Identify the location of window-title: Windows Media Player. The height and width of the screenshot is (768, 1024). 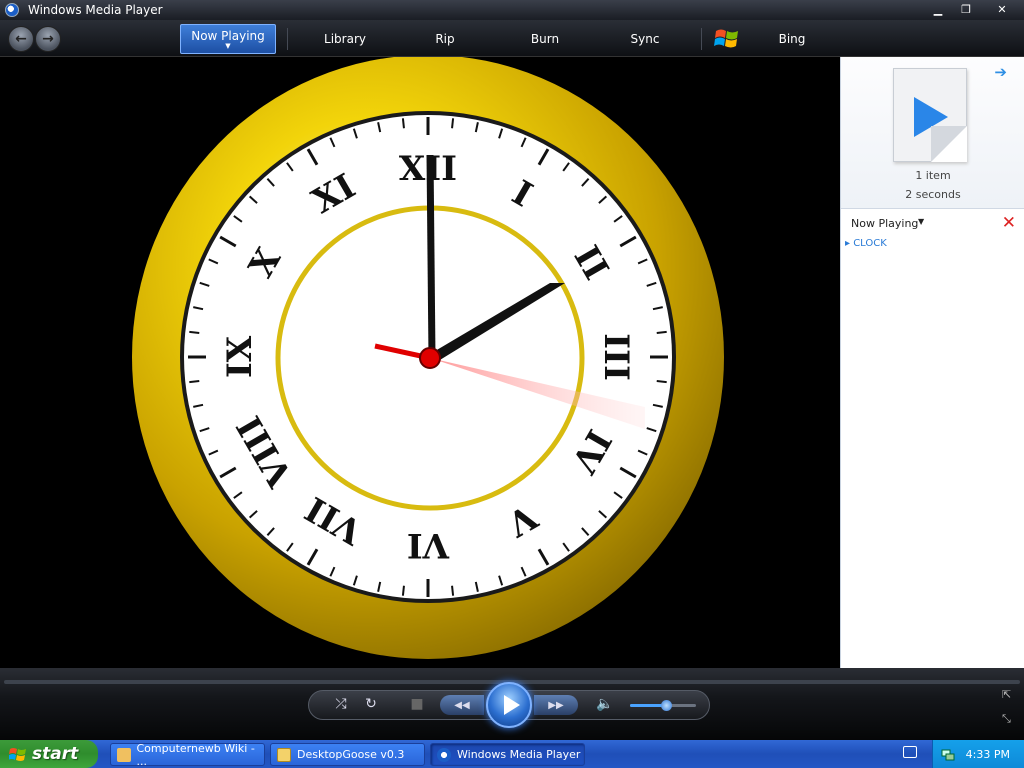
(95, 10).